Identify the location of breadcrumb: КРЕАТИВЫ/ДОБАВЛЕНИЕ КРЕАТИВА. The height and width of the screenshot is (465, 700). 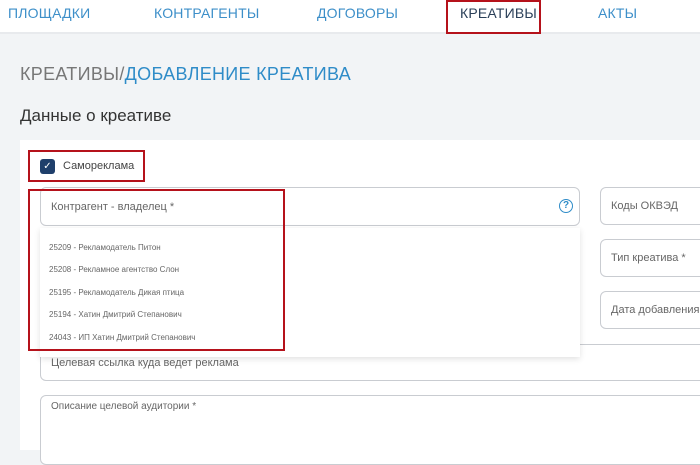
(185, 74).